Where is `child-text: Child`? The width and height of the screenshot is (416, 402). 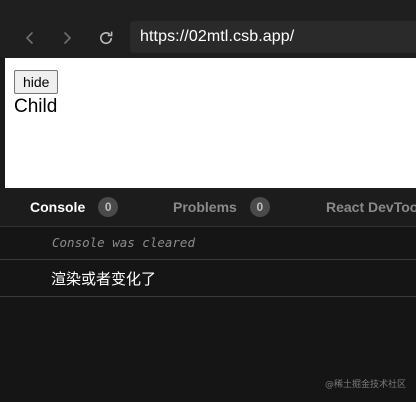 child-text: Child is located at coordinates (36, 106).